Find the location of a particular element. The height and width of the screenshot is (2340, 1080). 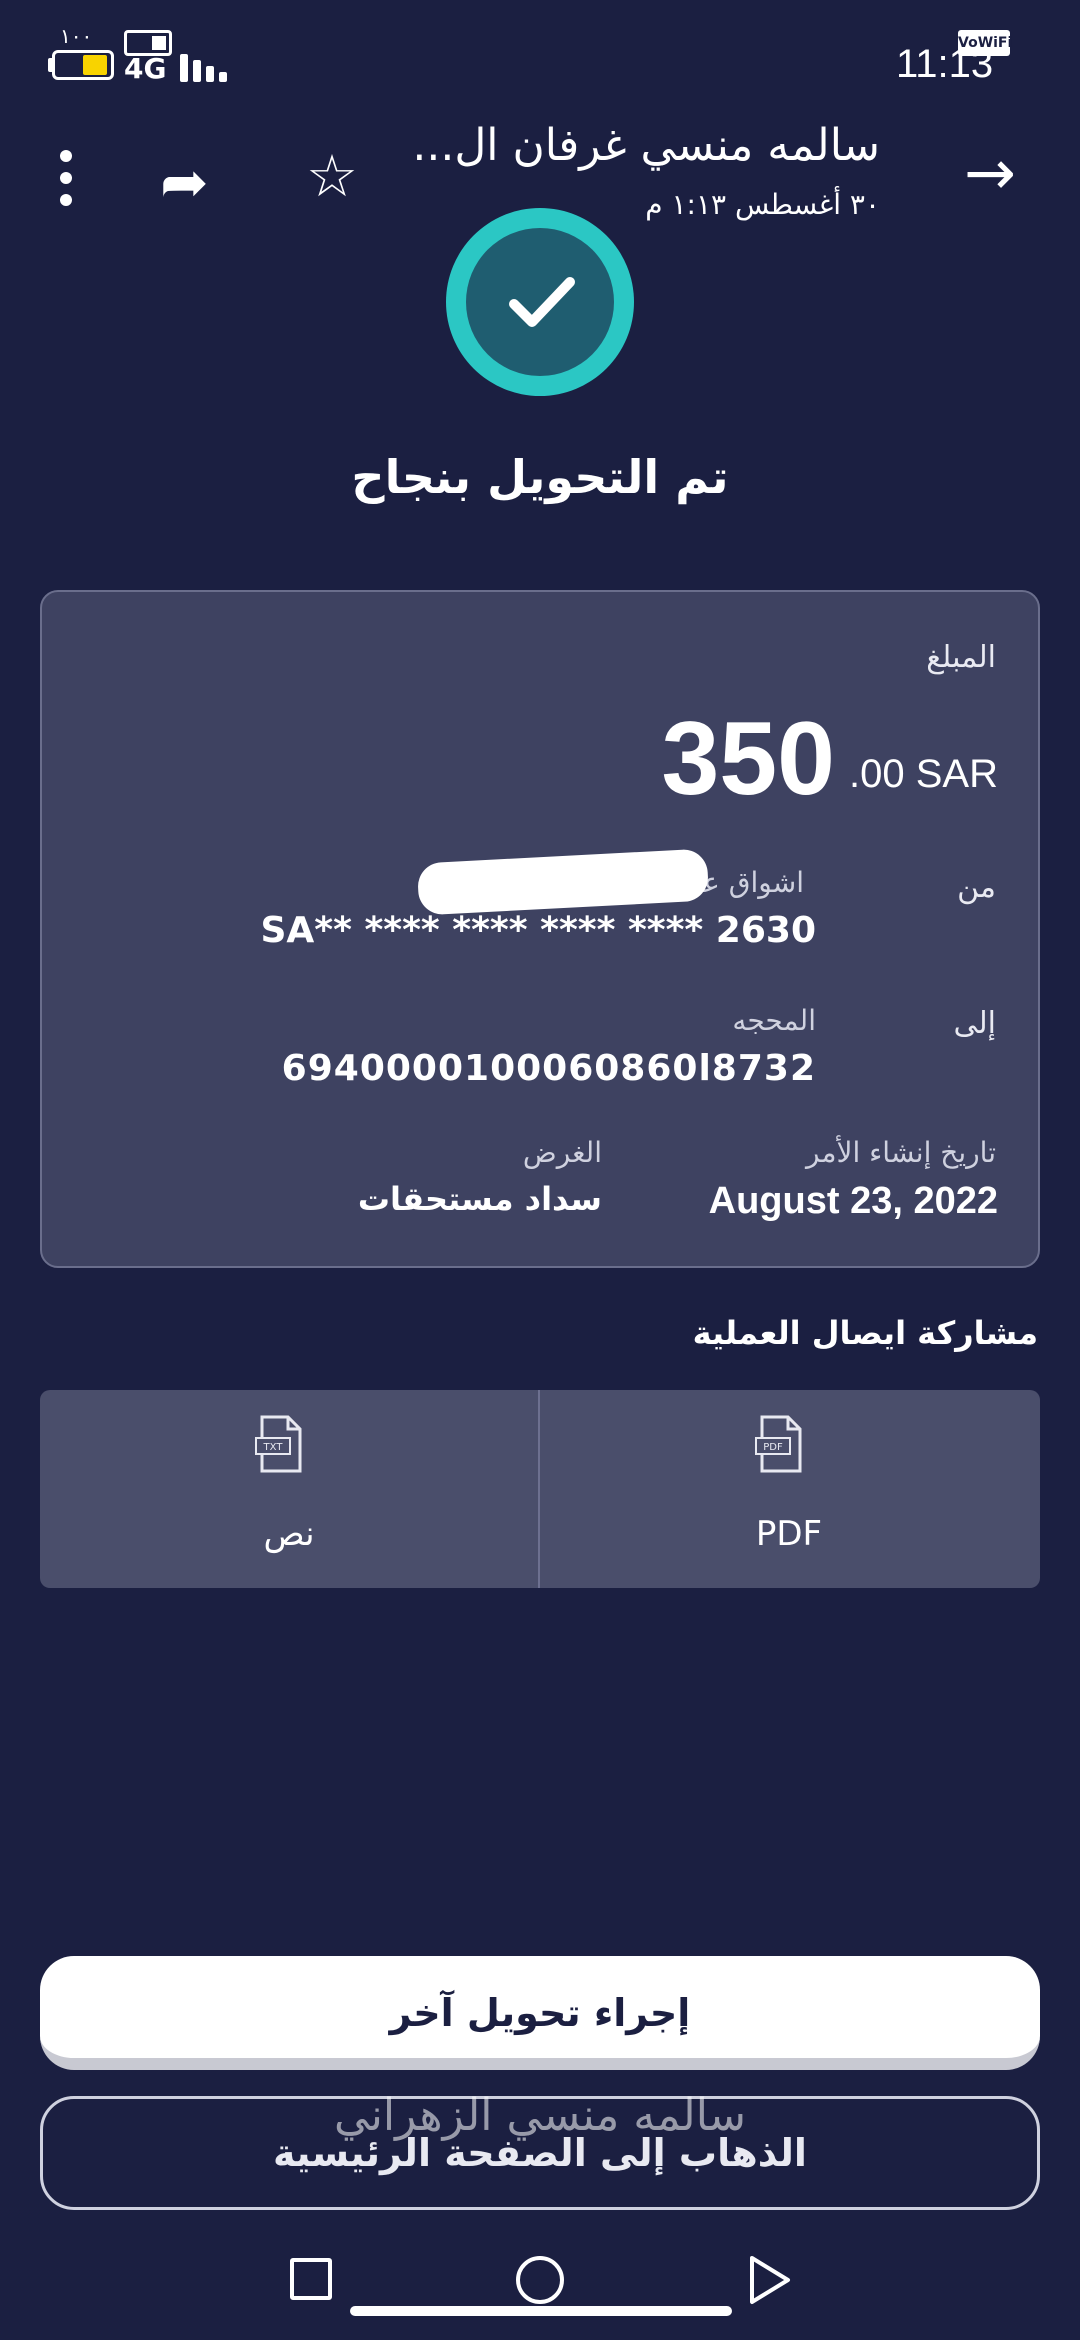

purpose-value: سداد مستحقات is located at coordinates (479, 1199).